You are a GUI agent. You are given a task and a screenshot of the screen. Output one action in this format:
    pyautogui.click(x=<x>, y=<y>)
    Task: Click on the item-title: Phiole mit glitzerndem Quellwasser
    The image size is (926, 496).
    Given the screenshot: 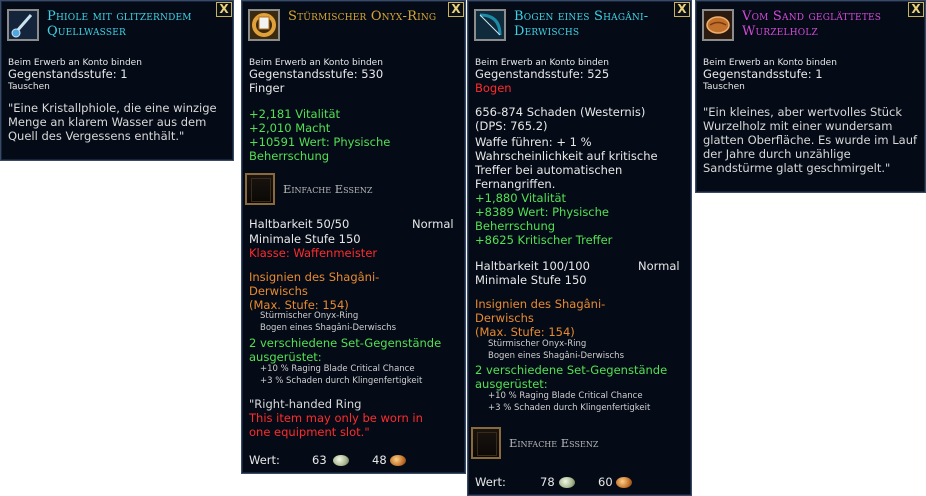 What is the action you would take?
    pyautogui.click(x=119, y=24)
    